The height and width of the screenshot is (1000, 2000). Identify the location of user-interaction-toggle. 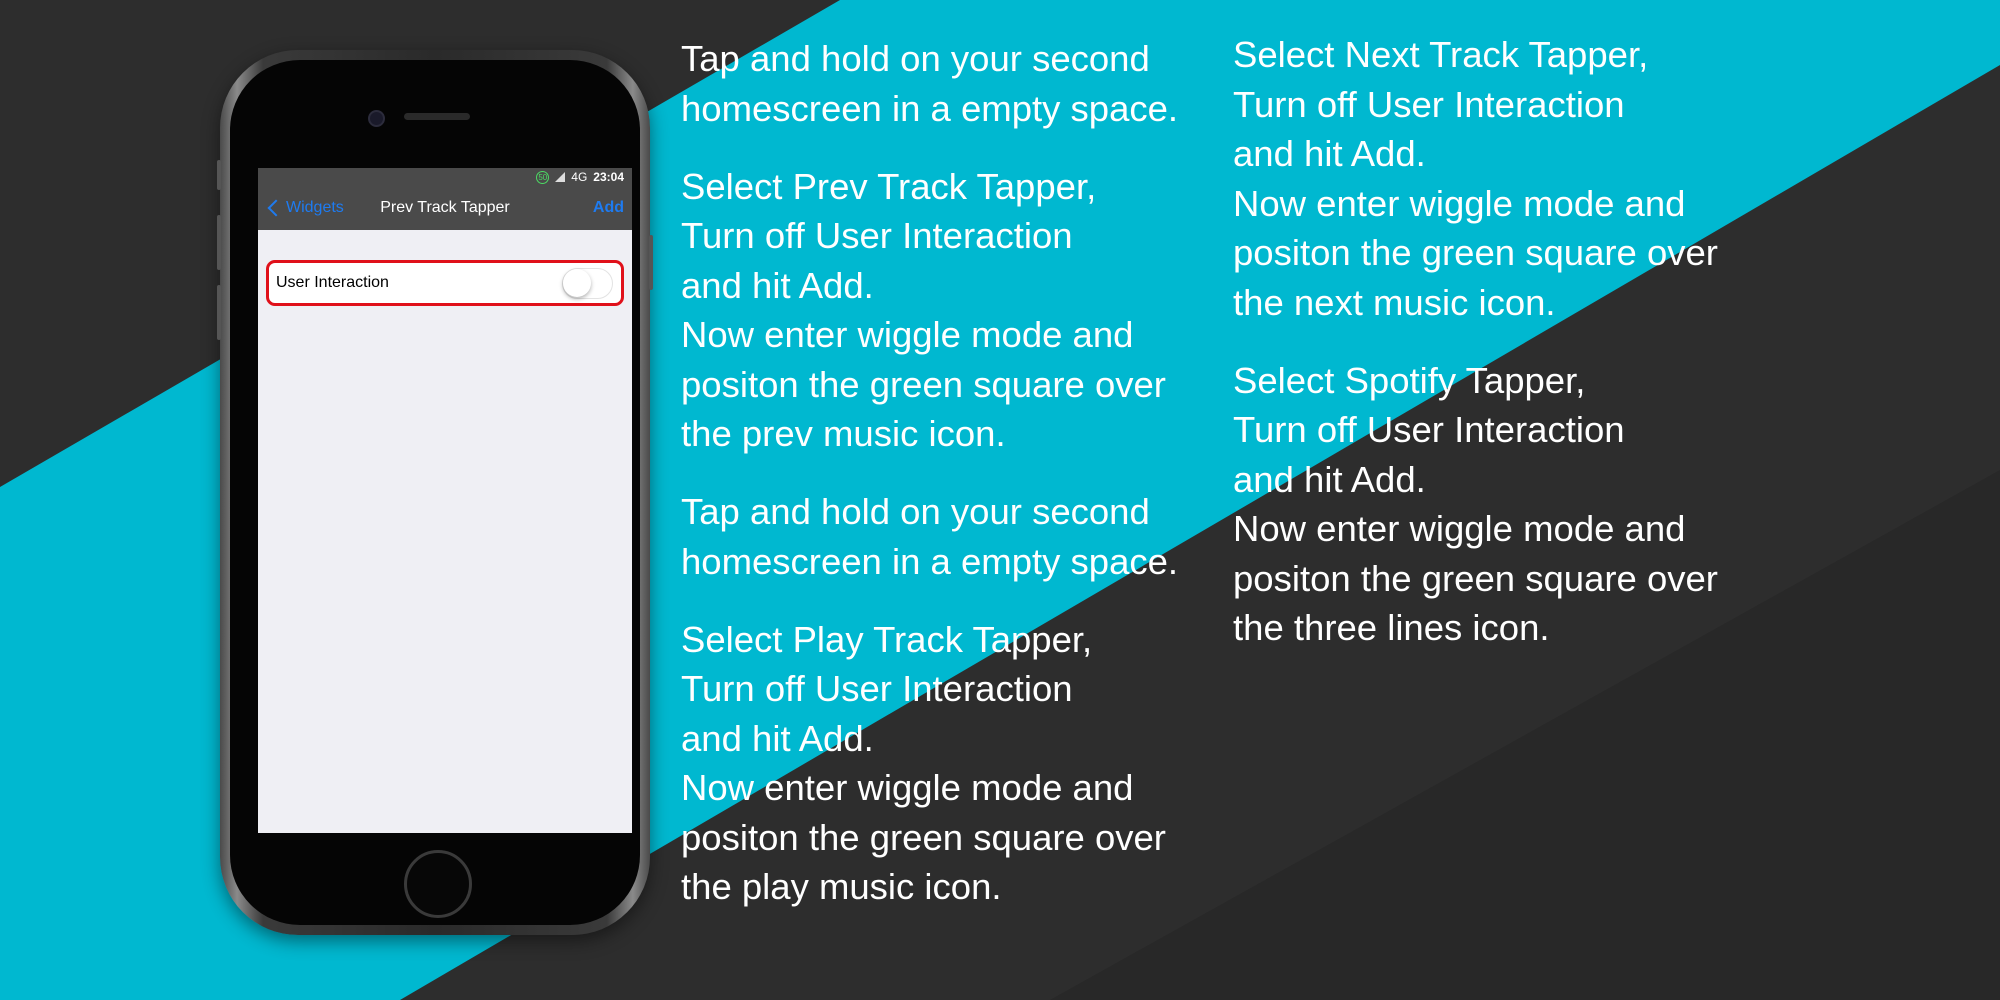
(587, 283).